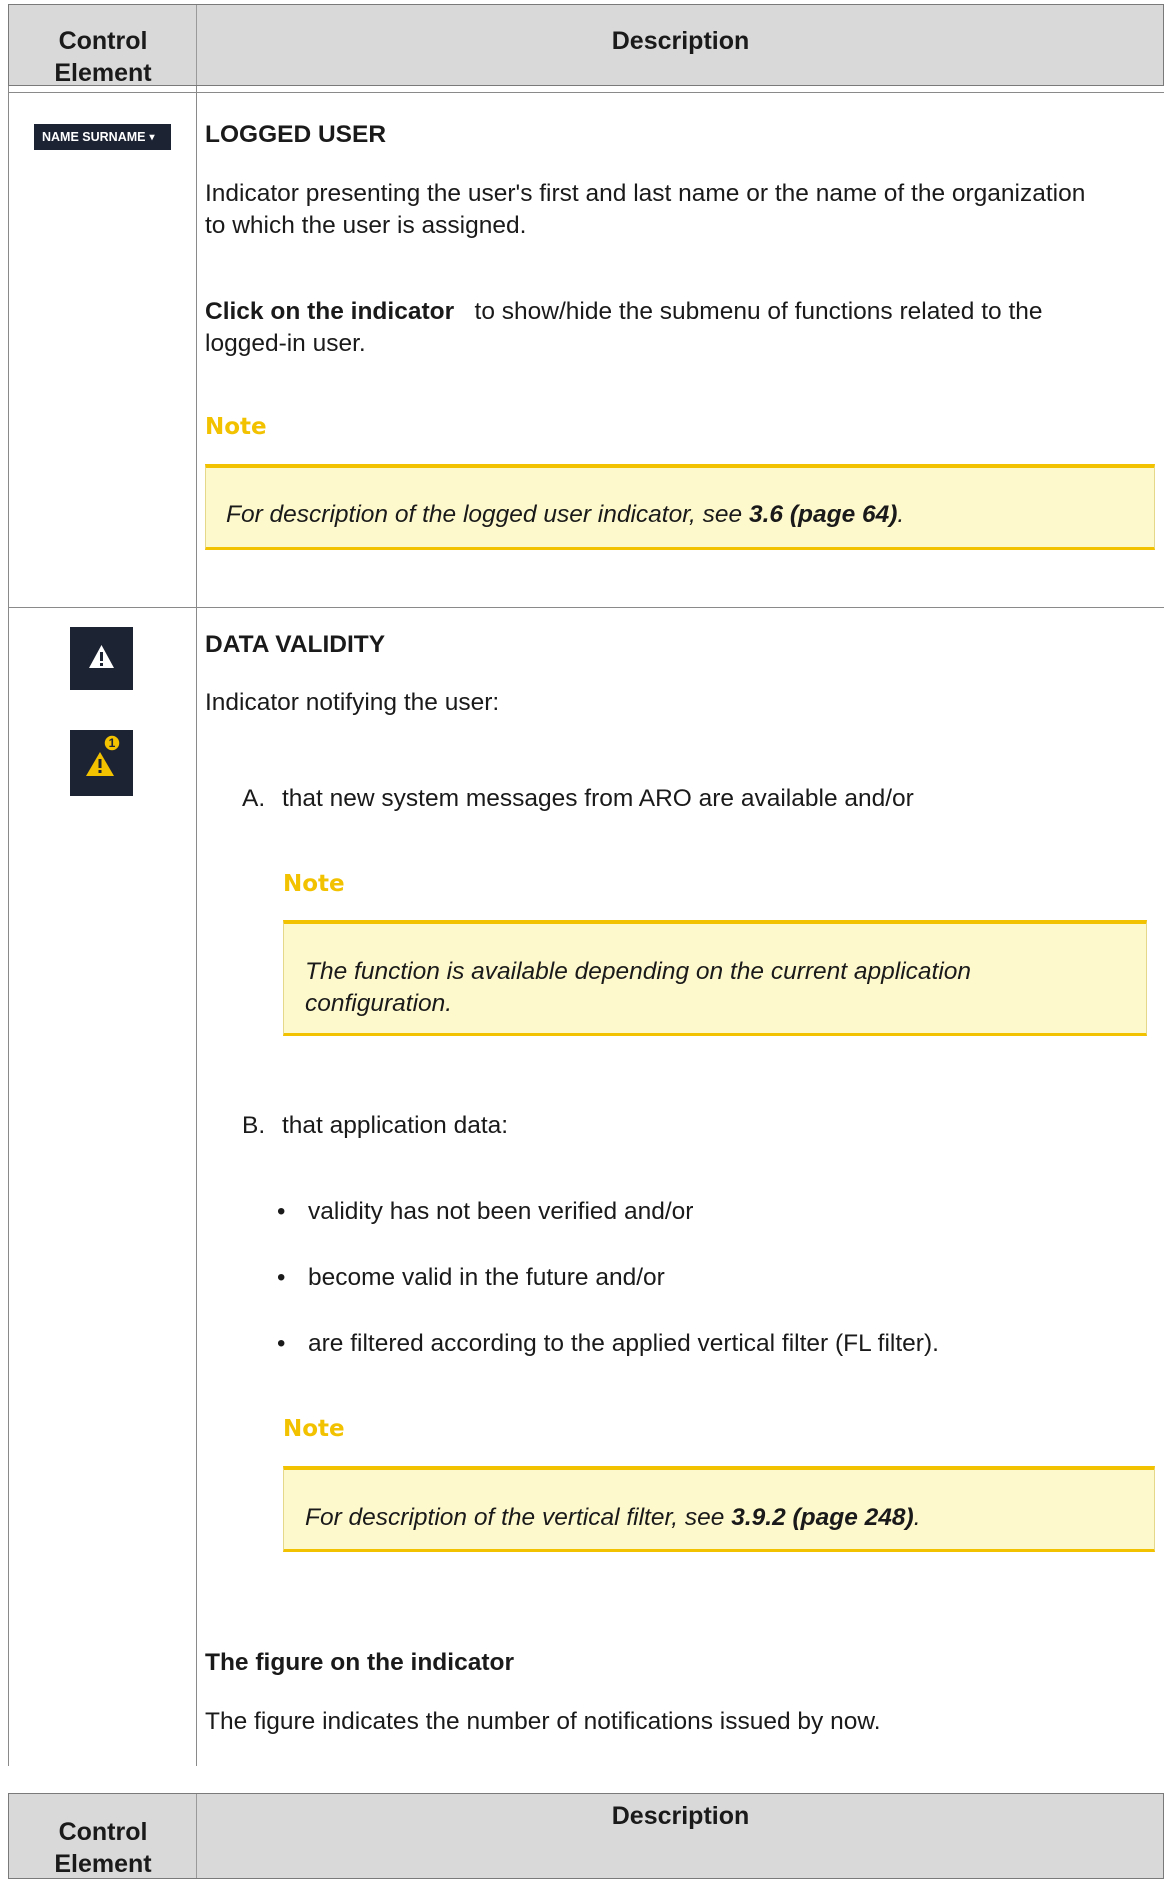 The width and height of the screenshot is (1164, 1879). I want to click on logged-user-title: LOGGED USER, so click(296, 134).